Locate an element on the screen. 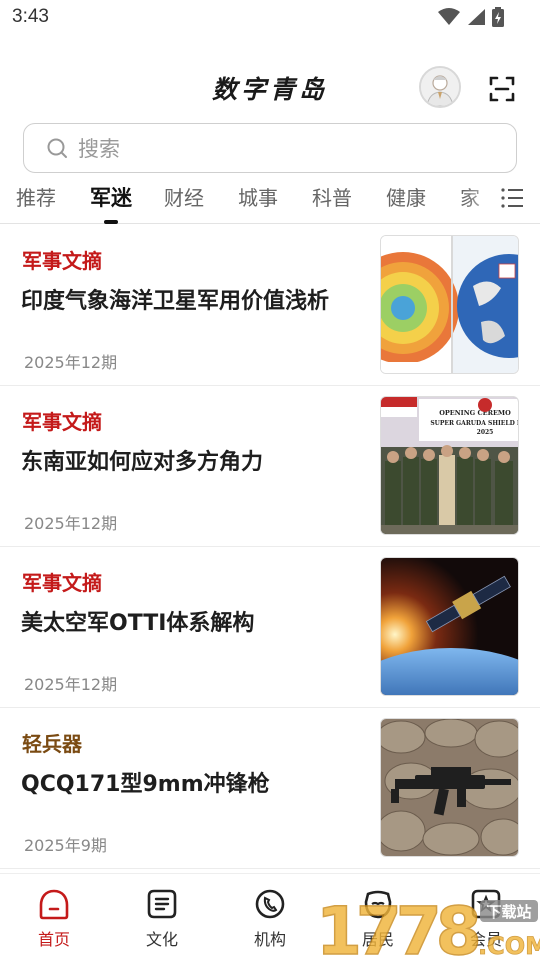 The height and width of the screenshot is (960, 540). svg-text: 1778 is located at coordinates (397, 928).